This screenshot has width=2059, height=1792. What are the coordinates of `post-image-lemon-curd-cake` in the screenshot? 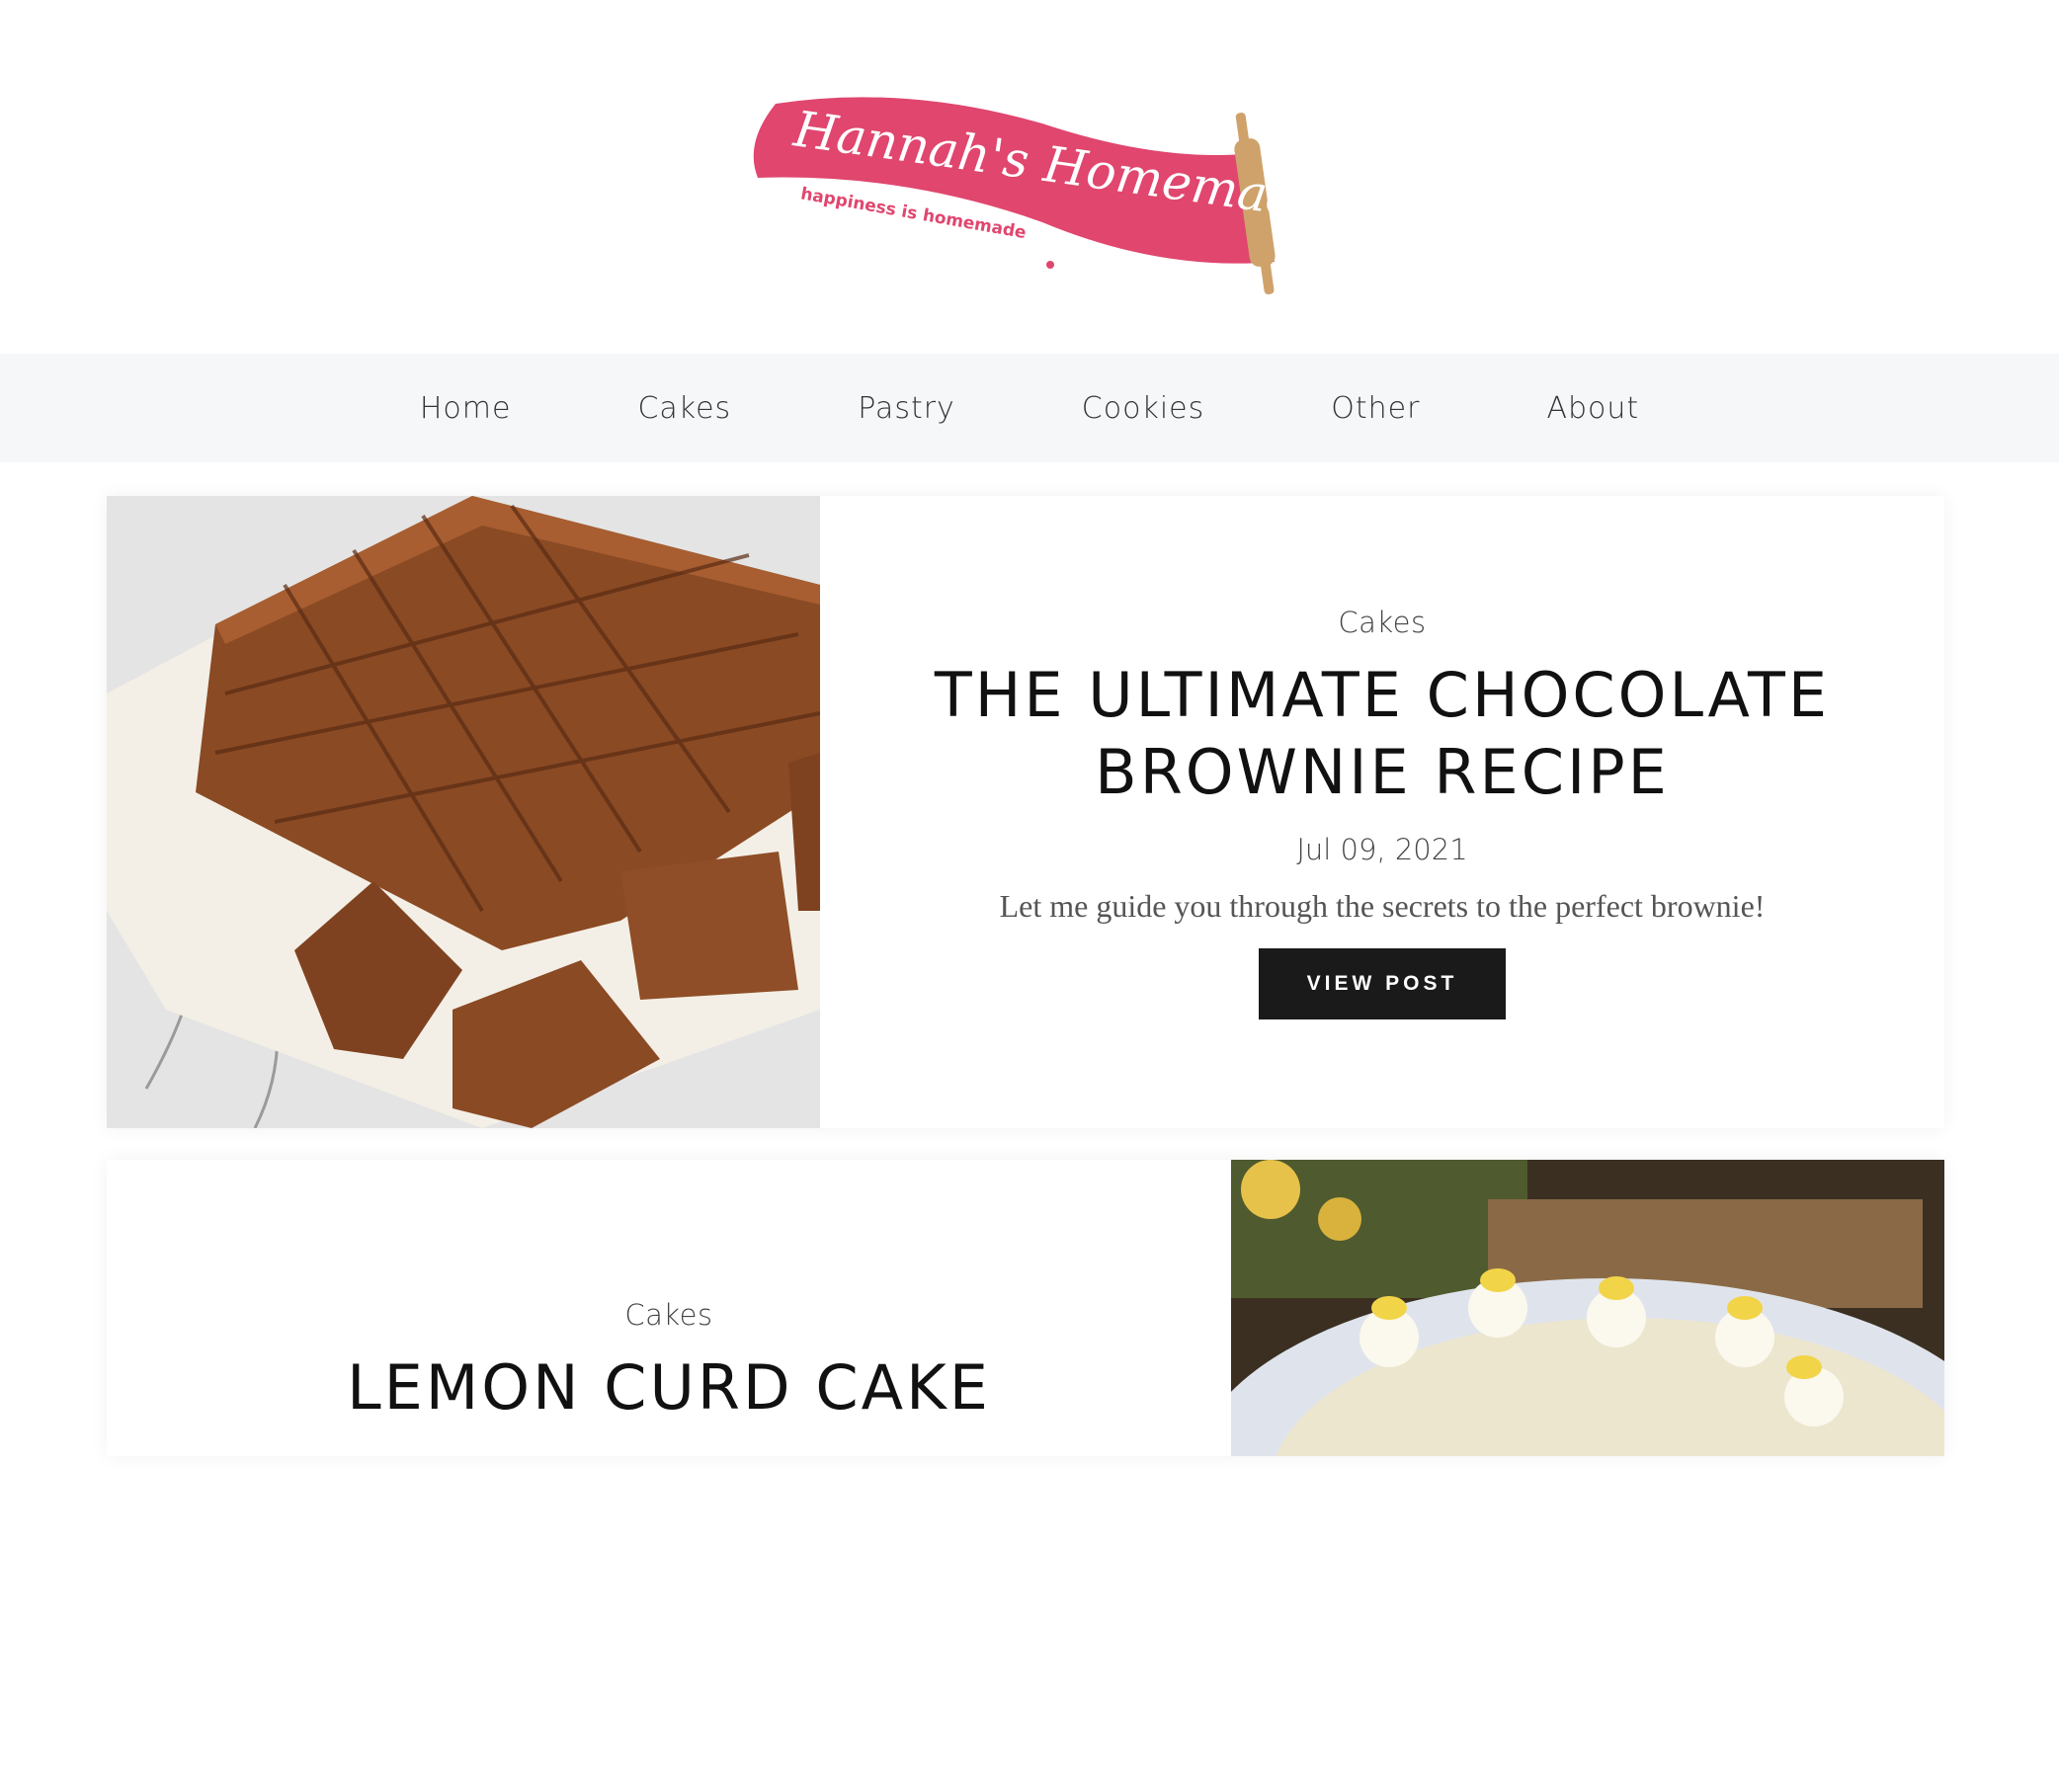 It's located at (1587, 1476).